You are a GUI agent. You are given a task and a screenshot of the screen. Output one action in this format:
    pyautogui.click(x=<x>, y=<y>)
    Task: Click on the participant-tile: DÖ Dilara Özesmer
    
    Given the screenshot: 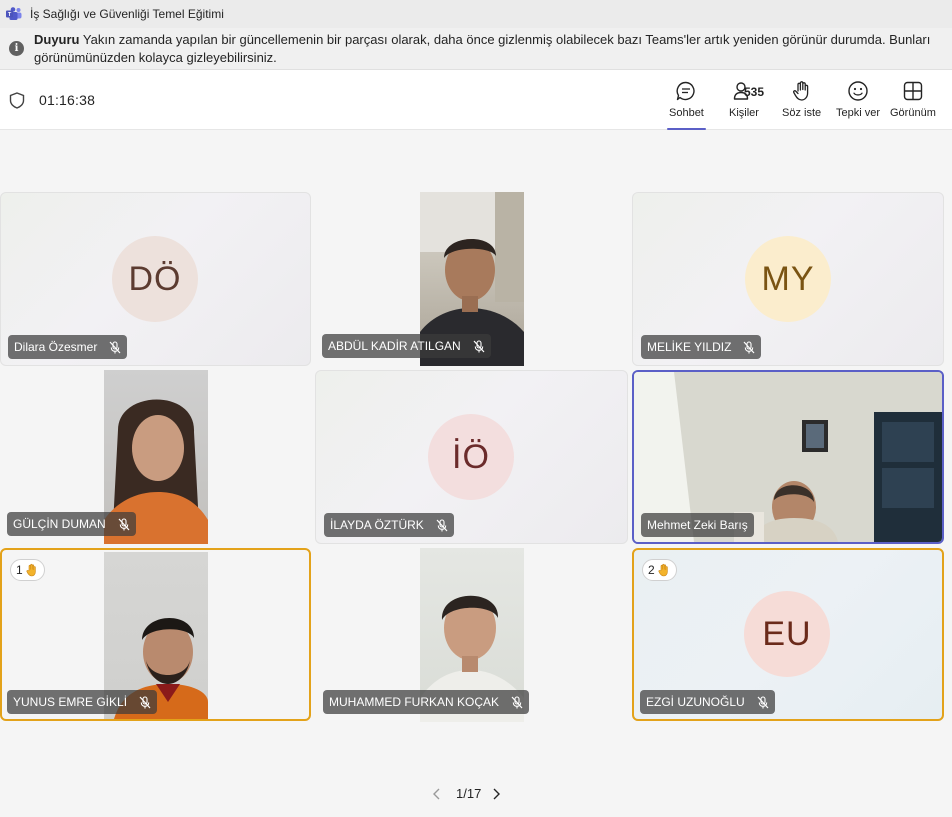 What is the action you would take?
    pyautogui.click(x=155, y=279)
    